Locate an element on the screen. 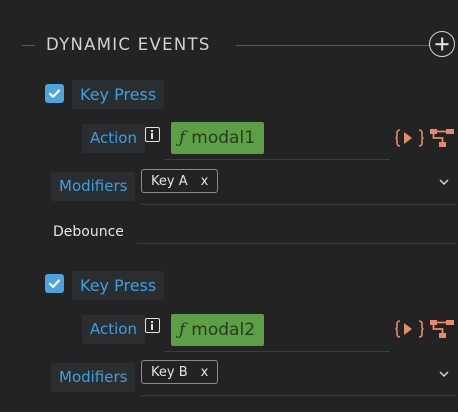 The width and height of the screenshot is (458, 412). event-1-modifiers-label: Modifiers is located at coordinates (93, 186).